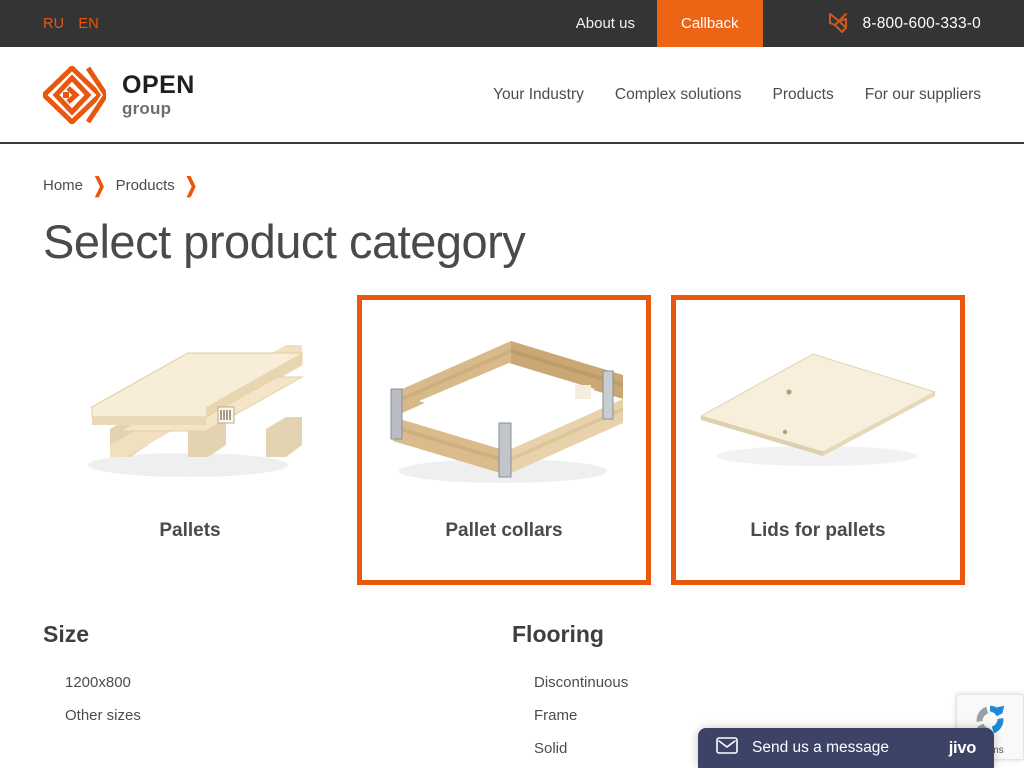  Describe the element at coordinates (803, 95) in the screenshot. I see `nav-item-products: Products` at that location.